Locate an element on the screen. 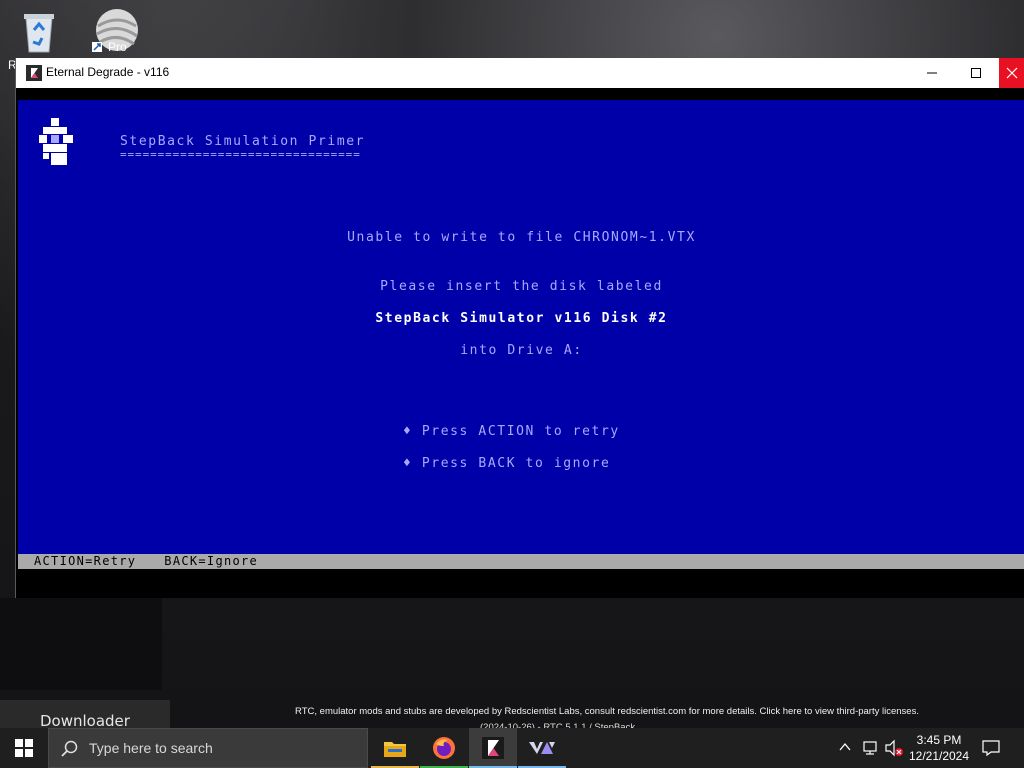  chevron-up-icon is located at coordinates (845, 747).